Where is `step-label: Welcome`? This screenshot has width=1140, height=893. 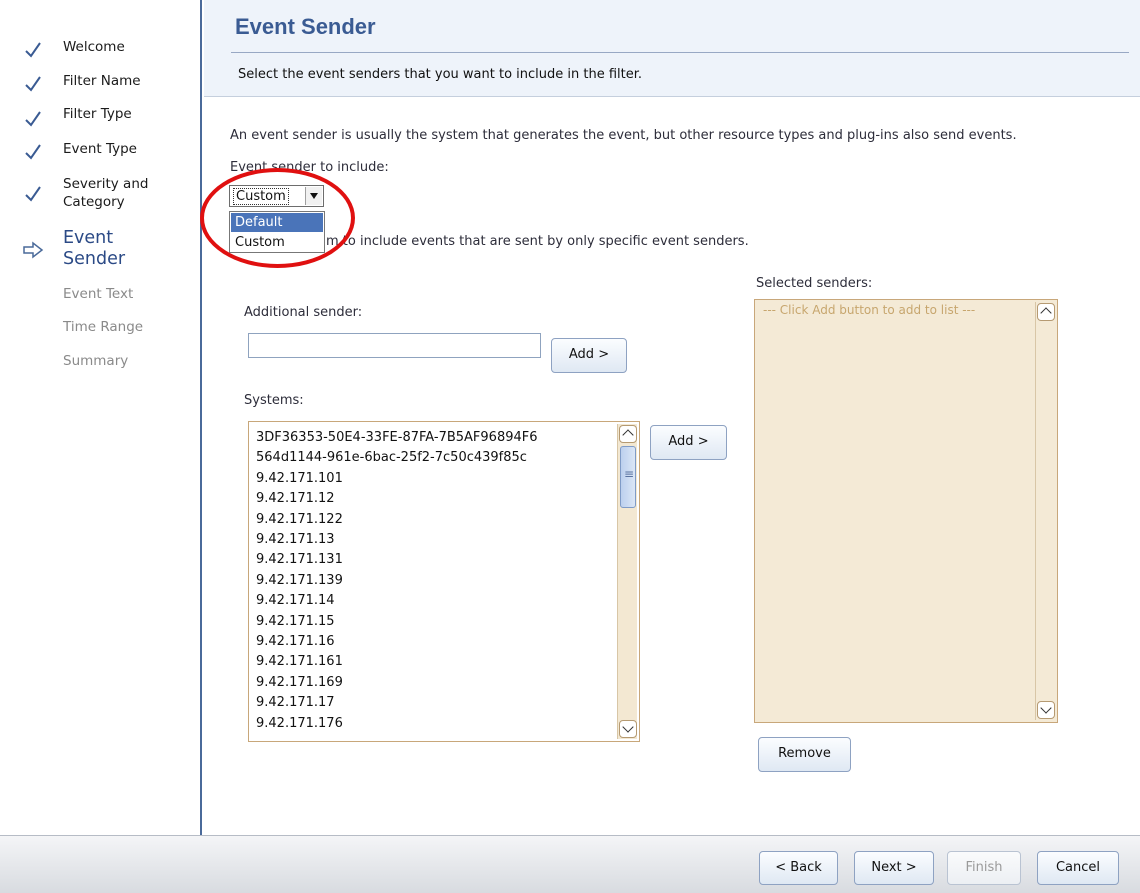 step-label: Welcome is located at coordinates (94, 47).